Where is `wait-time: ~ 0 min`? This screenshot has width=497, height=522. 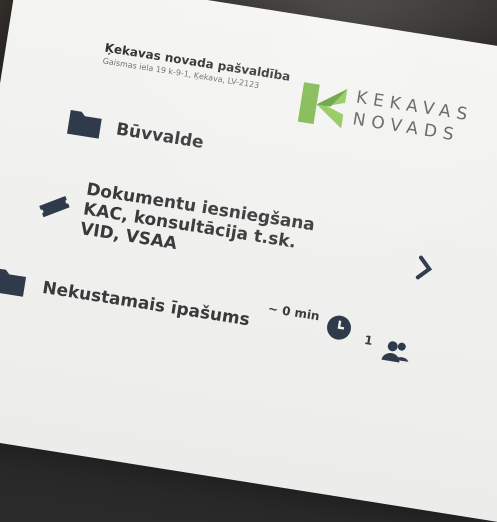
wait-time: ~ 0 min is located at coordinates (294, 312).